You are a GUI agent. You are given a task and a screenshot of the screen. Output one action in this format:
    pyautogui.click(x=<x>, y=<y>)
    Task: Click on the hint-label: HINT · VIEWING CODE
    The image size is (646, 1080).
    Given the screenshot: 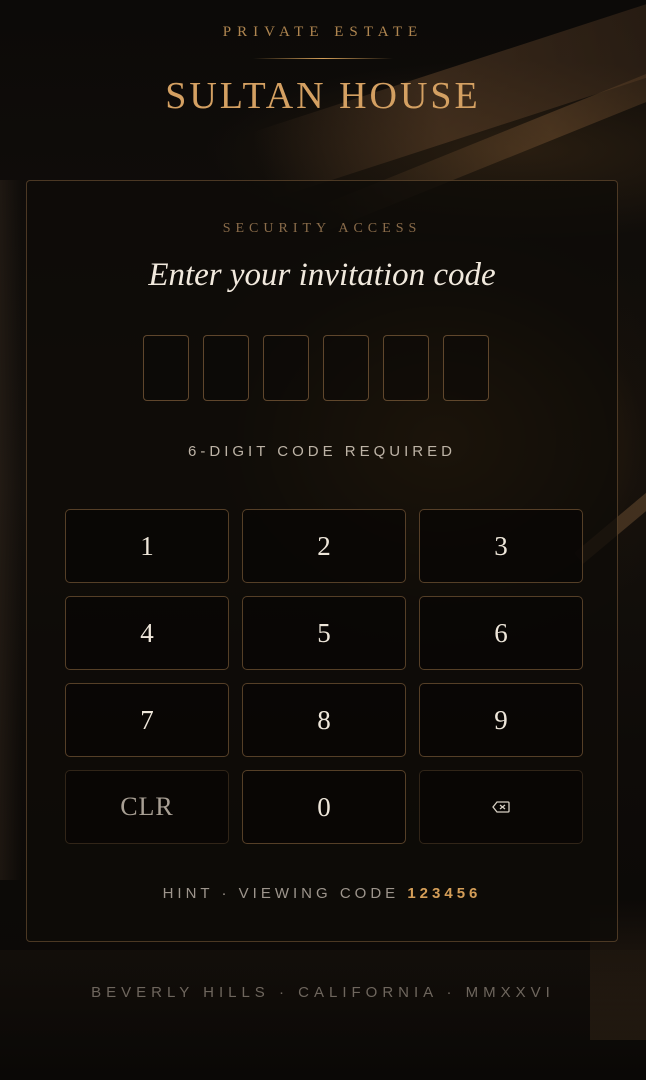 What is the action you would take?
    pyautogui.click(x=281, y=893)
    